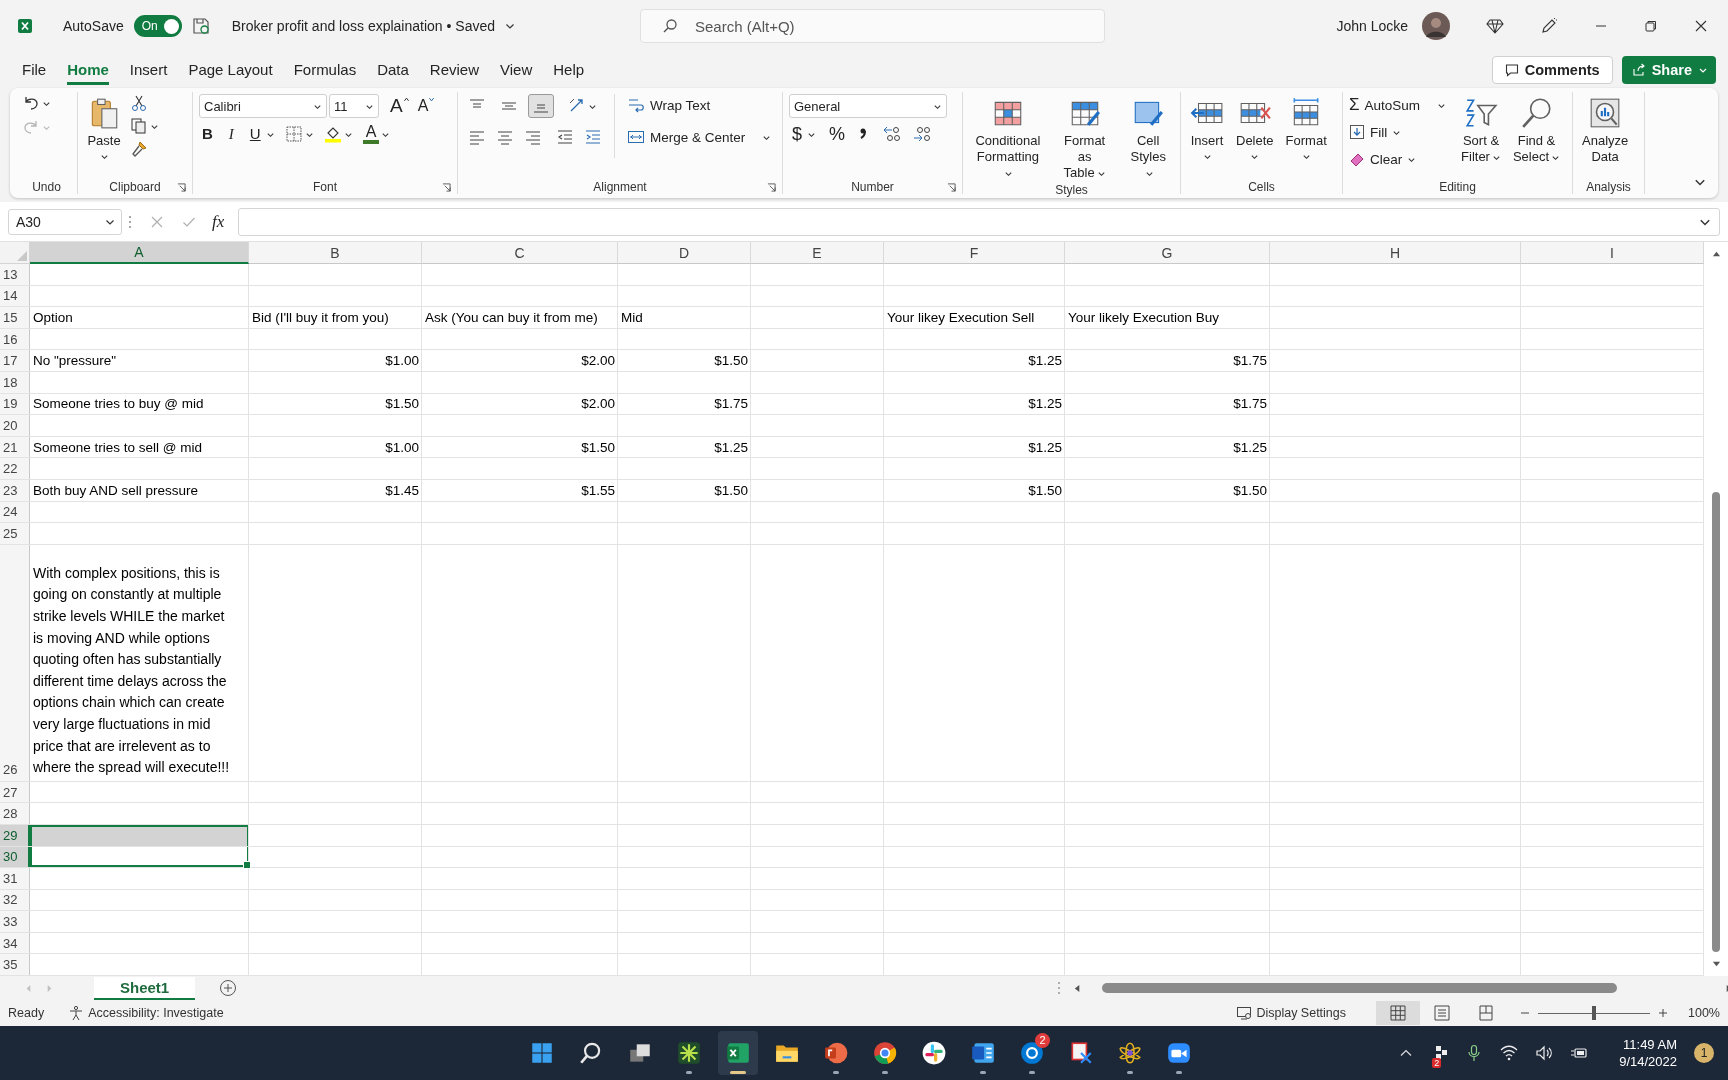 This screenshot has height=1080, width=1728. Describe the element at coordinates (1716, 254) in the screenshot. I see `scroll-up-icon` at that location.